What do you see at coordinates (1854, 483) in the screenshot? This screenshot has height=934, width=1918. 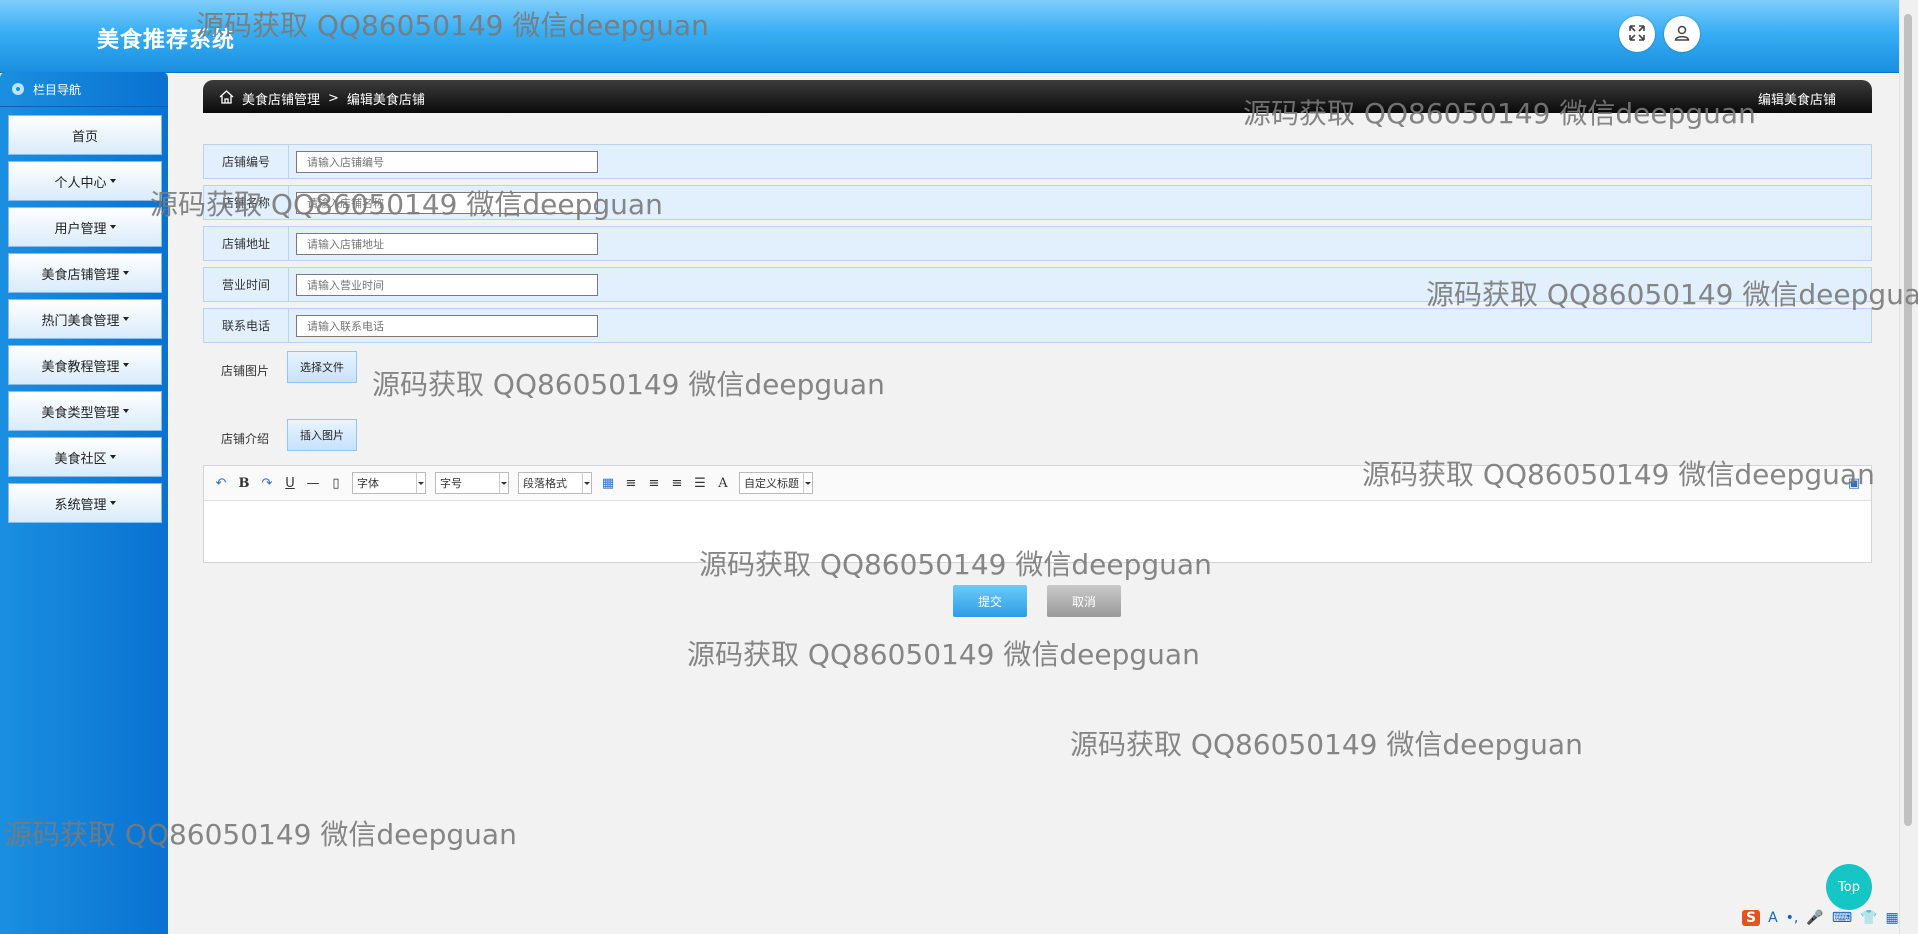 I see `source-code-icon: ▣` at bounding box center [1854, 483].